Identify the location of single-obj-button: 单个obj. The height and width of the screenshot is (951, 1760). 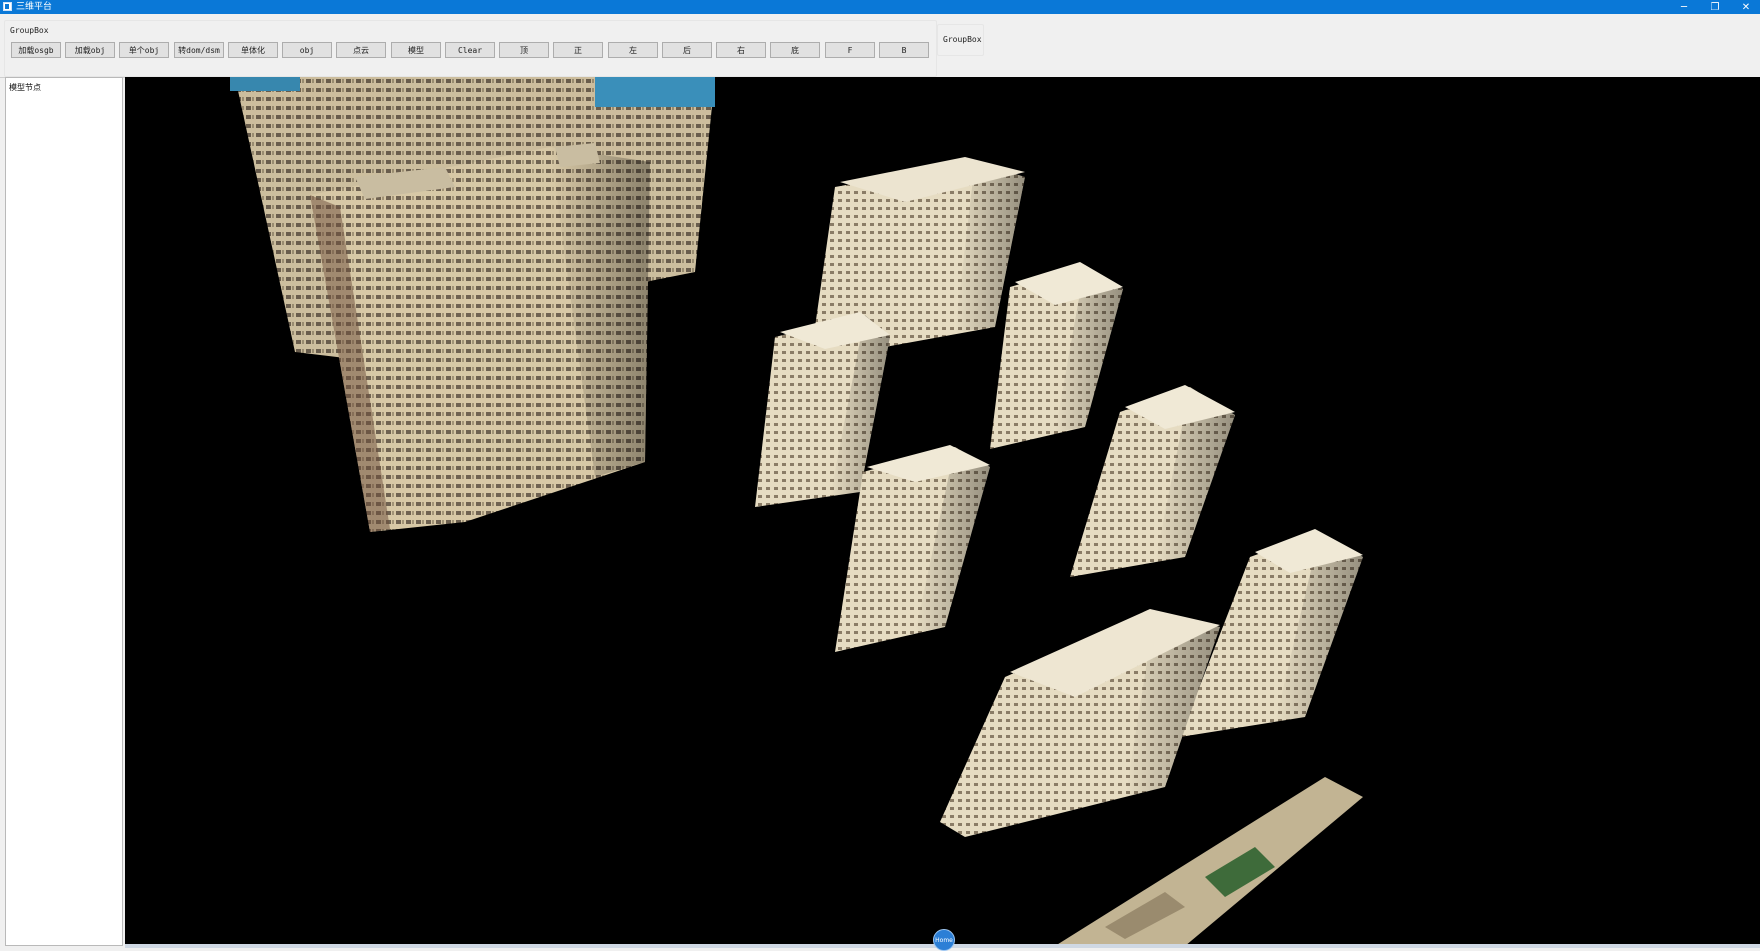
(144, 50).